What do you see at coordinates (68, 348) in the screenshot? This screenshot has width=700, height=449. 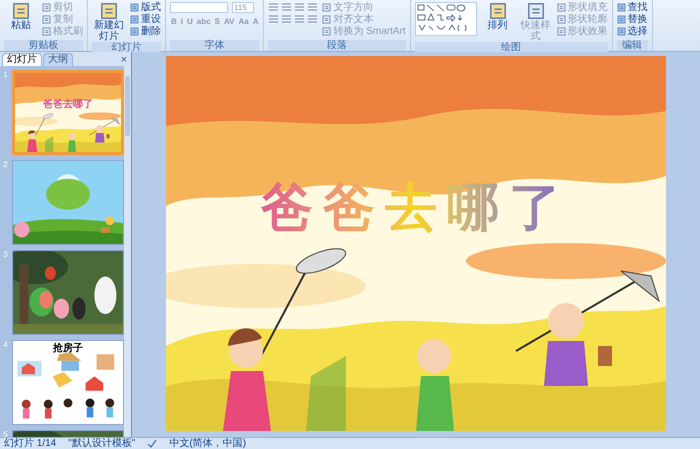 I see `slide-title: 抢房子` at bounding box center [68, 348].